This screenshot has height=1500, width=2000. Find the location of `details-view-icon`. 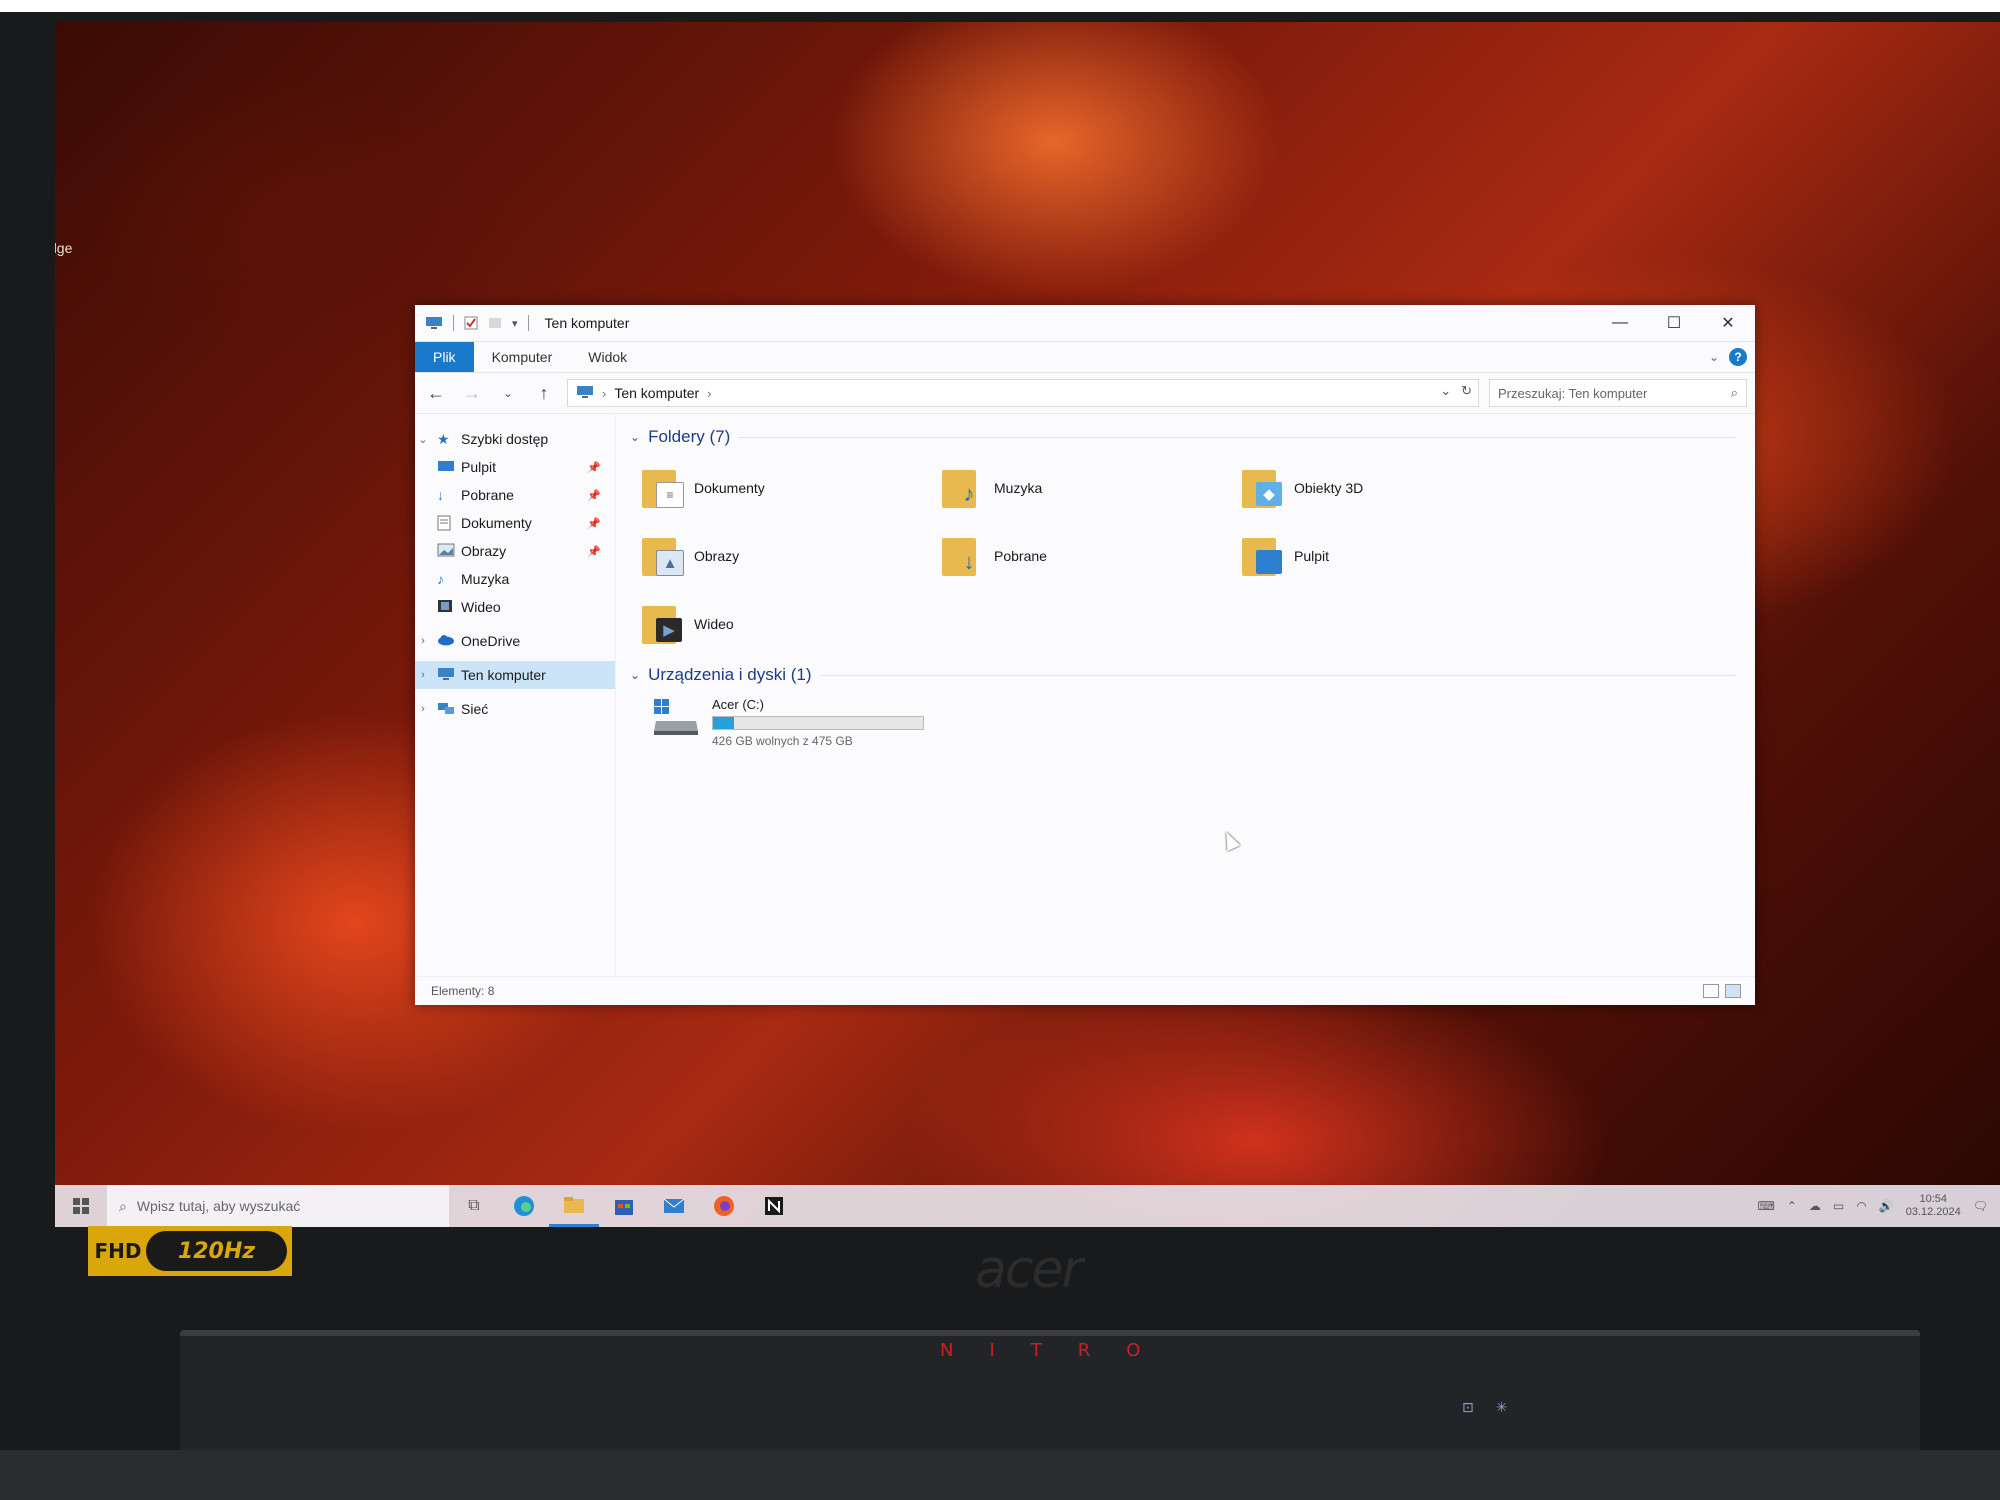

details-view-icon is located at coordinates (1711, 991).